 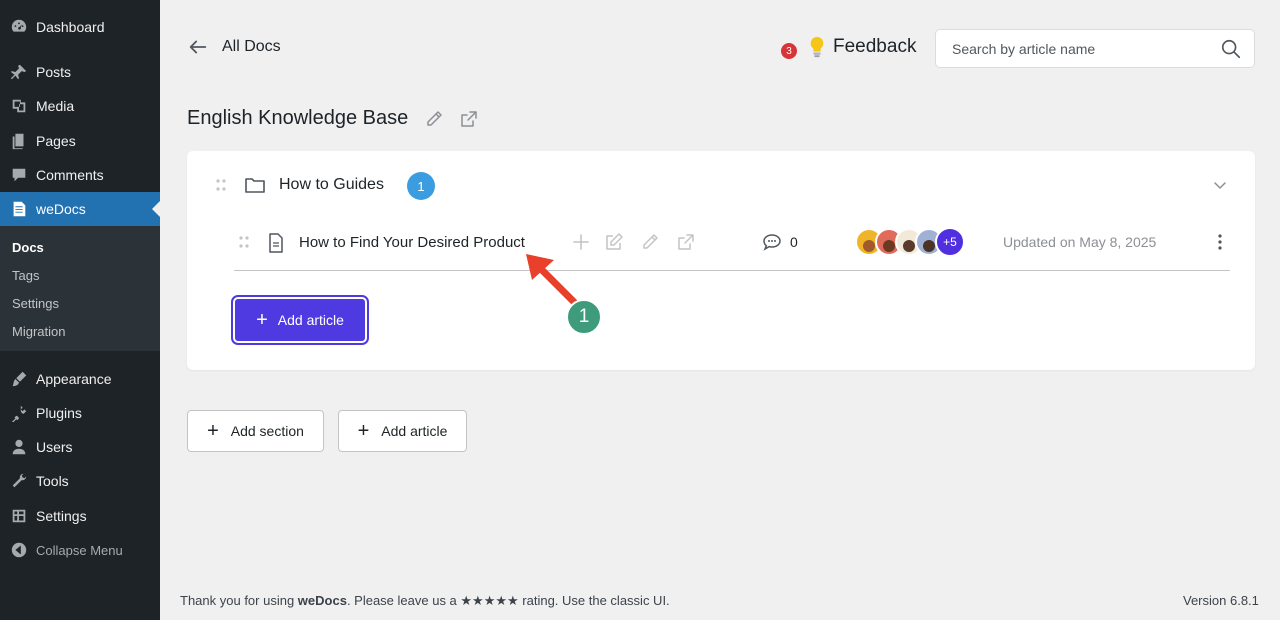 I want to click on article-search, so click(x=1095, y=48).